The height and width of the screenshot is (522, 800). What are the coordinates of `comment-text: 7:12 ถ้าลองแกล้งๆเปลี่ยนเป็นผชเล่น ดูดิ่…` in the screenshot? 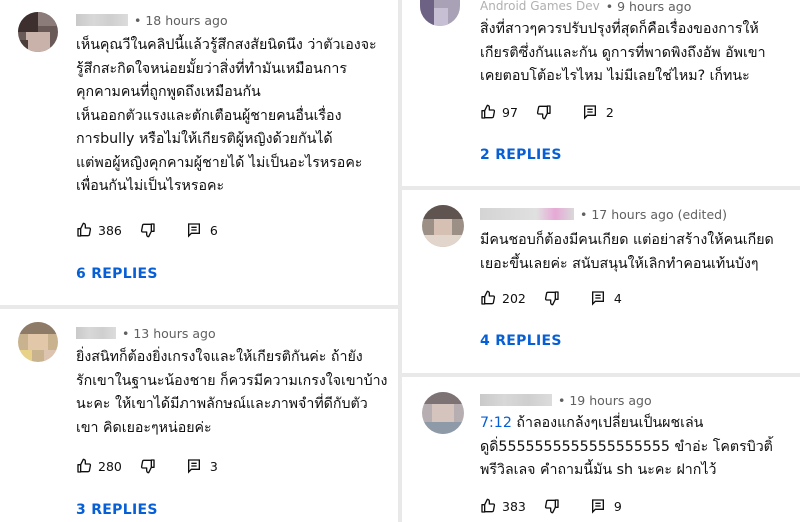 It's located at (639, 447).